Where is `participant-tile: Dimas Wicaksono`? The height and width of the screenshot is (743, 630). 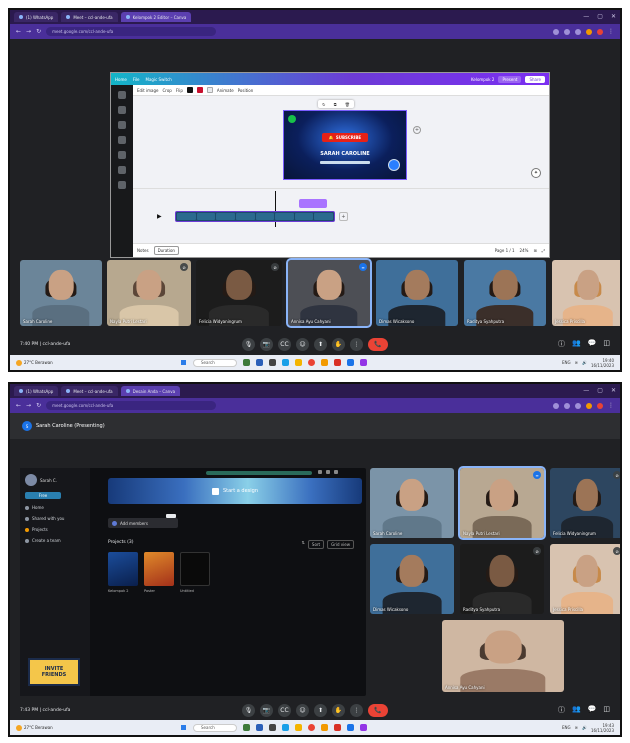 participant-tile: Dimas Wicaksono is located at coordinates (412, 579).